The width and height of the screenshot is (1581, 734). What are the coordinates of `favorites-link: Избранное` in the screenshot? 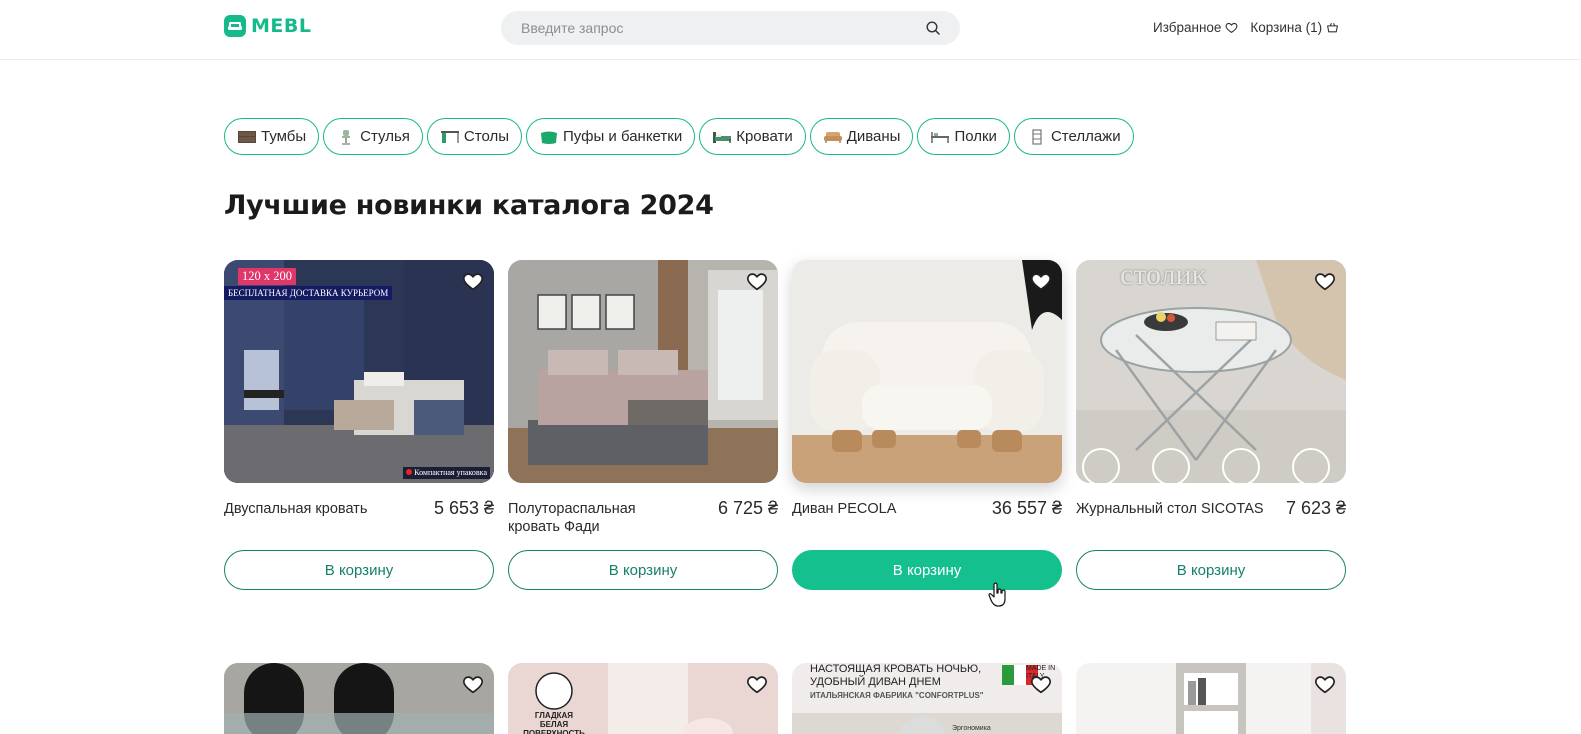 It's located at (1195, 27).